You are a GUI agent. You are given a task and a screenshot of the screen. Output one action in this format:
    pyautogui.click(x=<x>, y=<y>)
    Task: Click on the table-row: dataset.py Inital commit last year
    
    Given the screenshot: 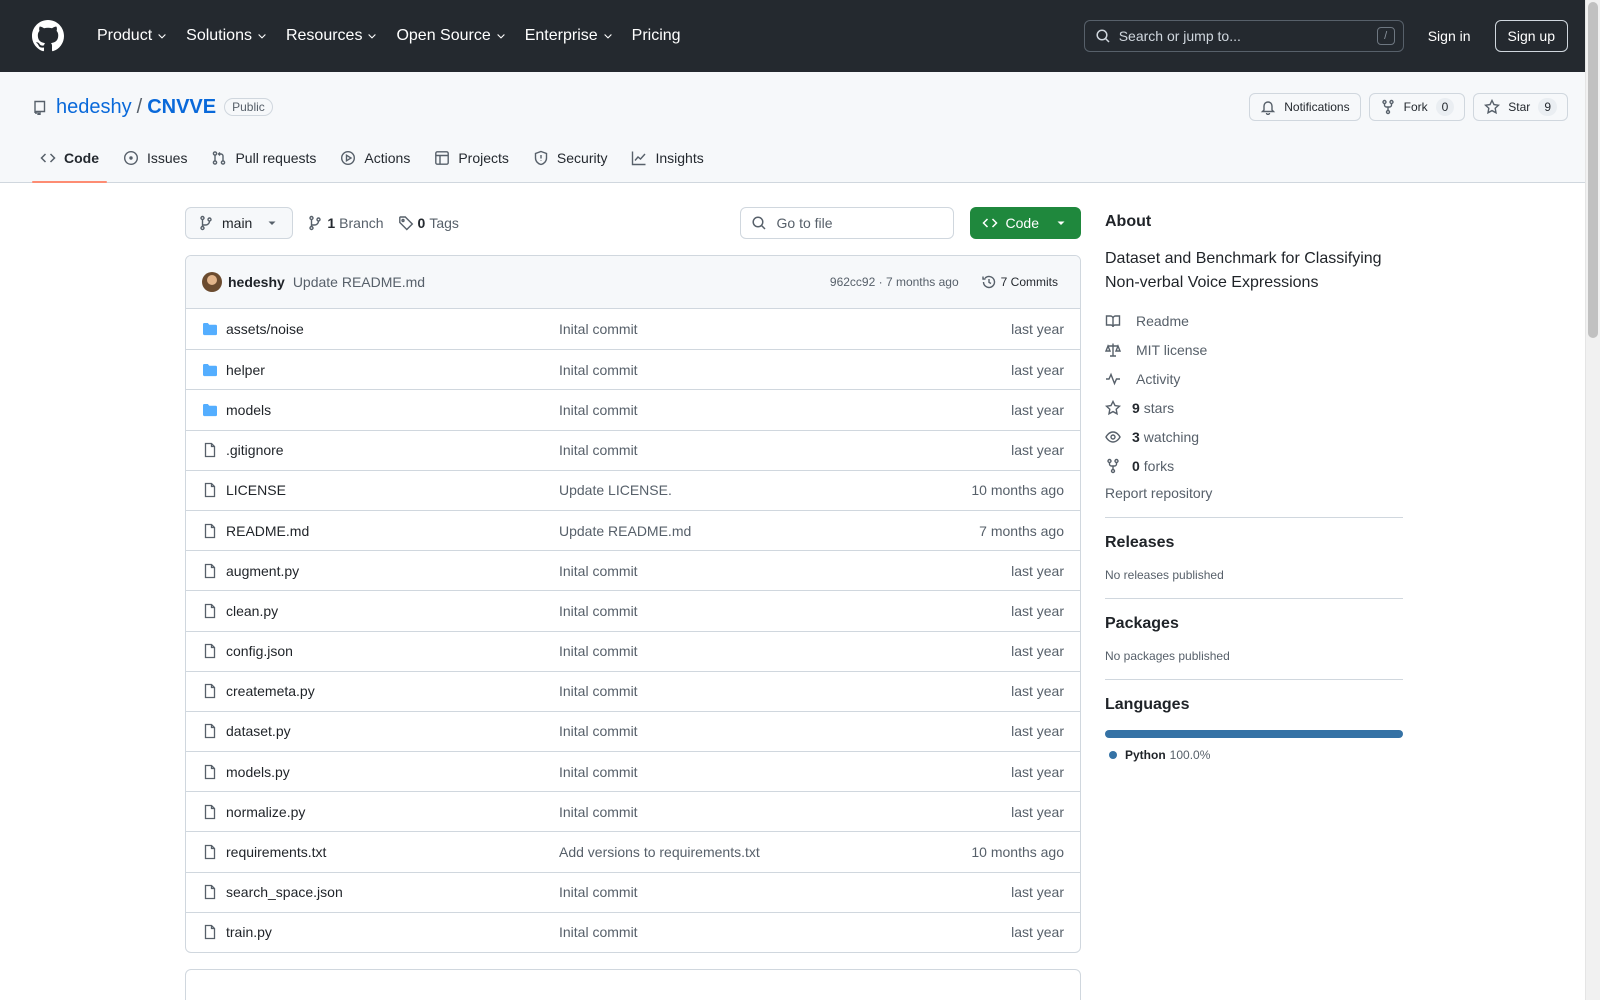 What is the action you would take?
    pyautogui.click(x=633, y=730)
    